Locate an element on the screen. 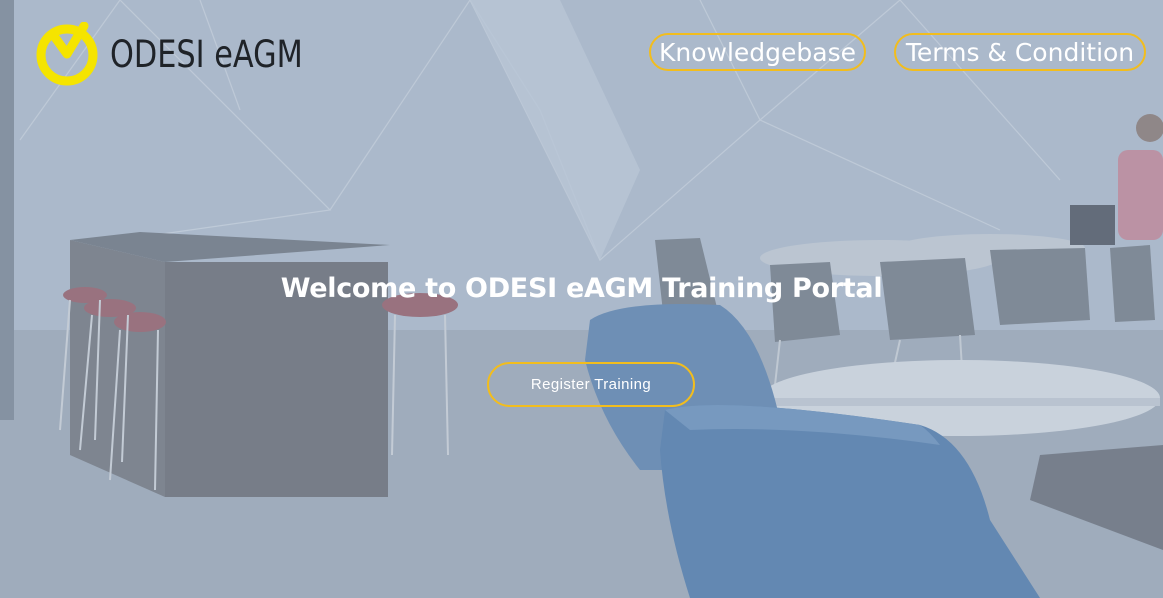 This screenshot has width=1163, height=598. logo-clock-icon is located at coordinates (67, 54).